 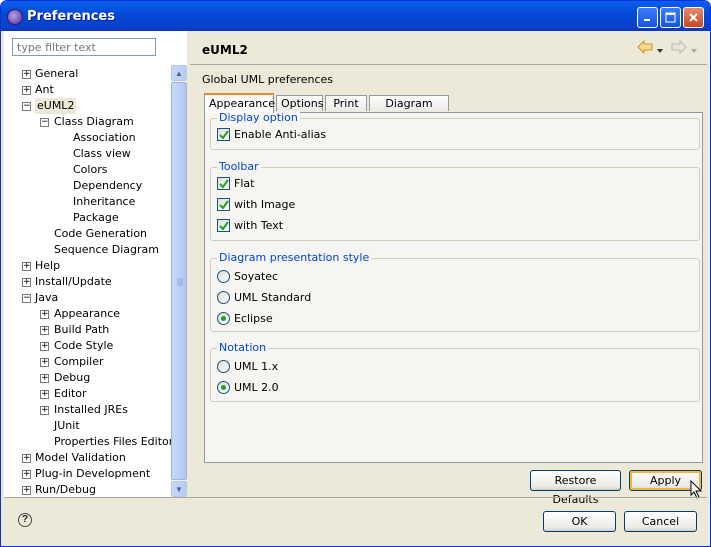 I want to click on back-button, so click(x=645, y=48).